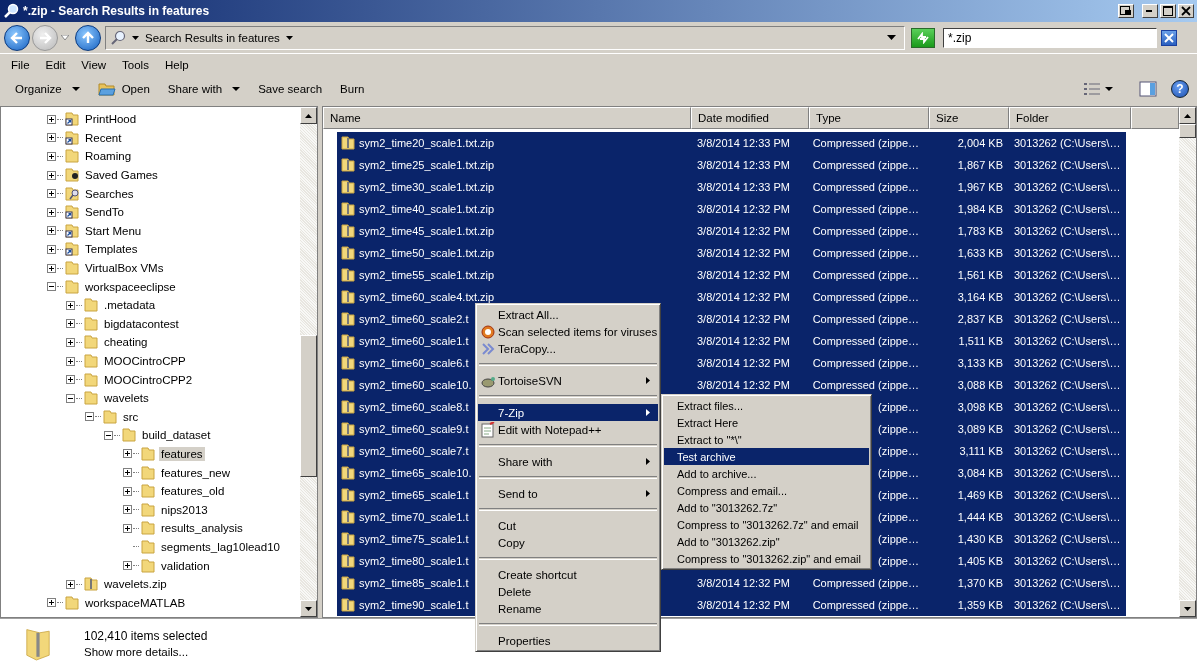  Describe the element at coordinates (427, 231) in the screenshot. I see `file-name: sym2_time45_scale1.txt.zip` at that location.